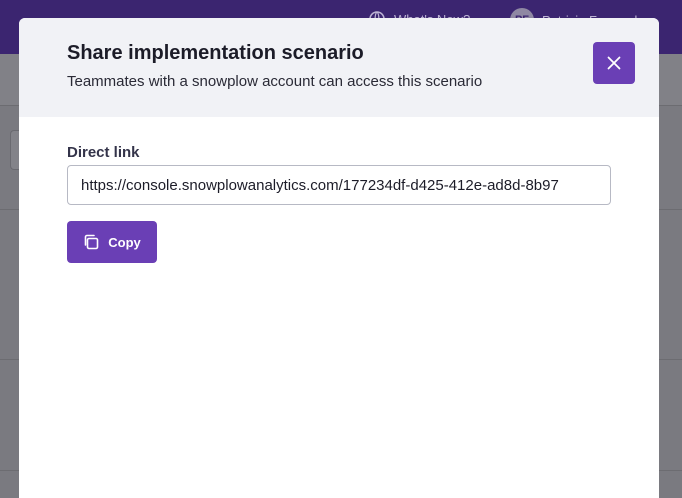 This screenshot has width=682, height=498. I want to click on close-button, so click(614, 63).